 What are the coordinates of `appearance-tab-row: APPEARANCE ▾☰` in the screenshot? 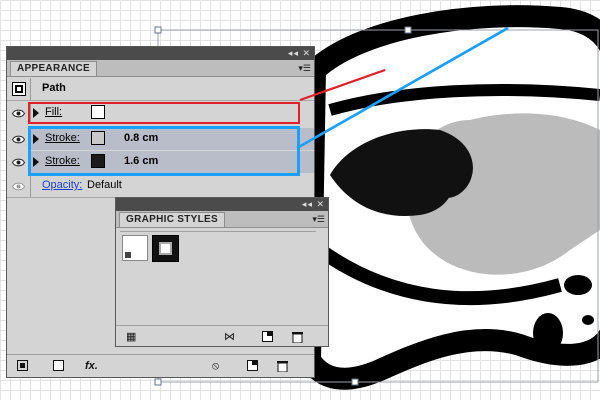 It's located at (160, 68).